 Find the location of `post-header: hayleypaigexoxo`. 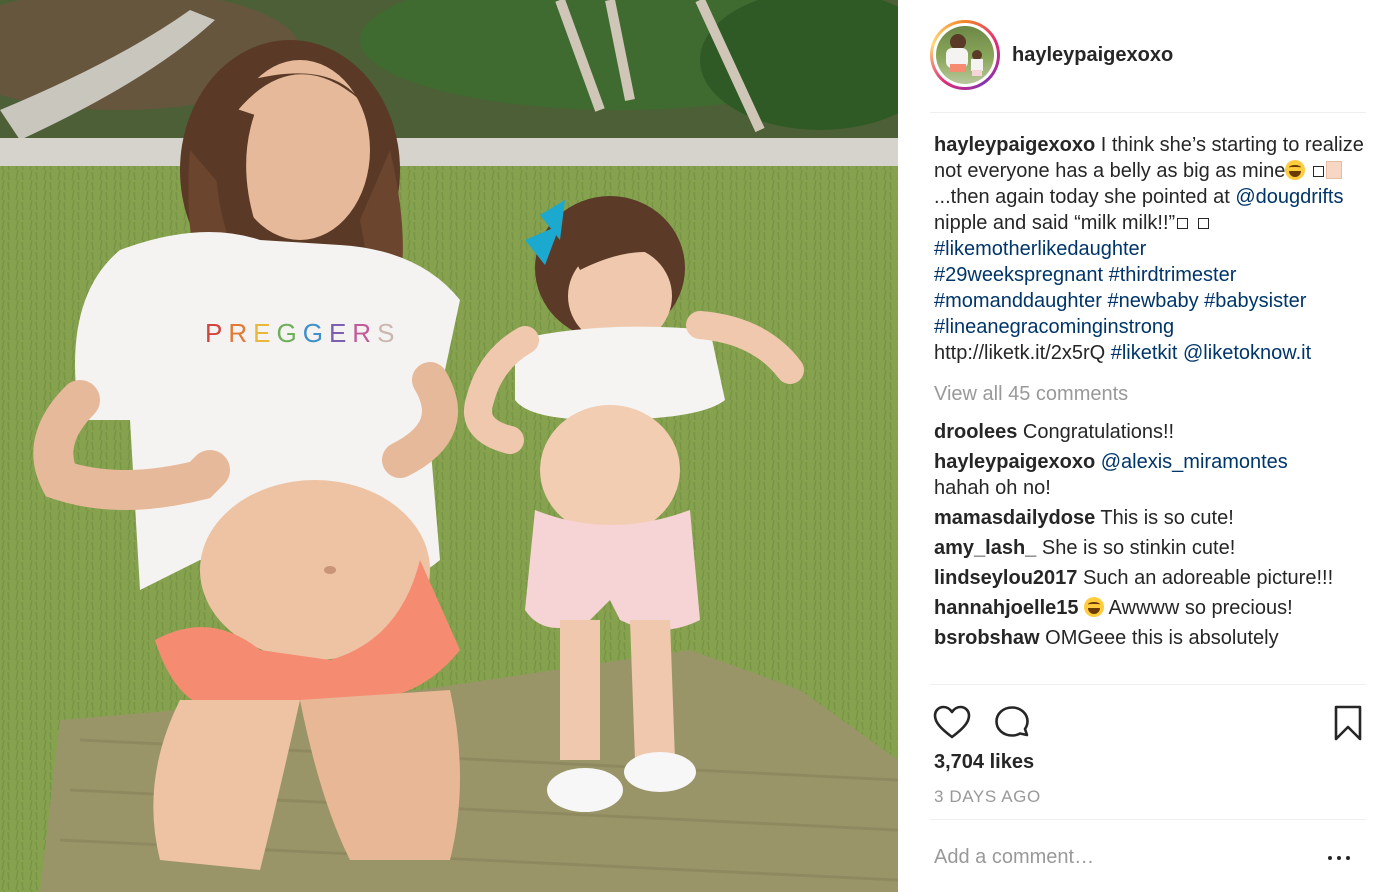

post-header: hayleypaigexoxo is located at coordinates (1148, 66).